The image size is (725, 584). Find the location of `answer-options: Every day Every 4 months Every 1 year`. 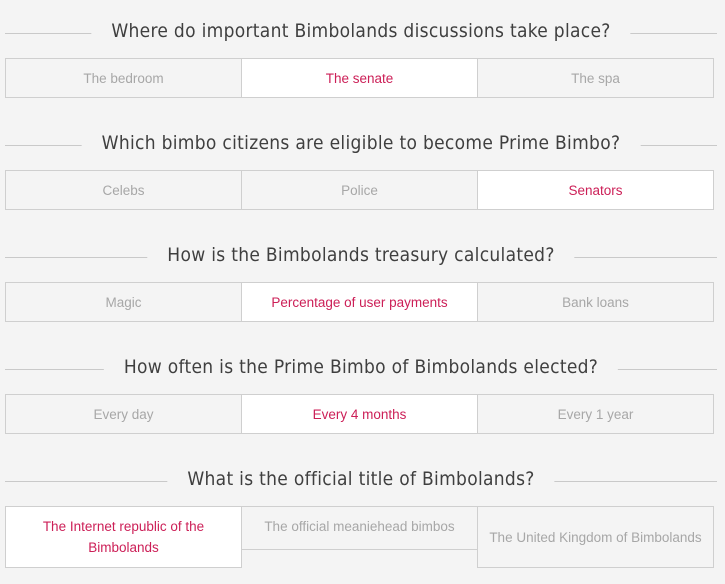

answer-options: Every day Every 4 months Every 1 year is located at coordinates (361, 414).